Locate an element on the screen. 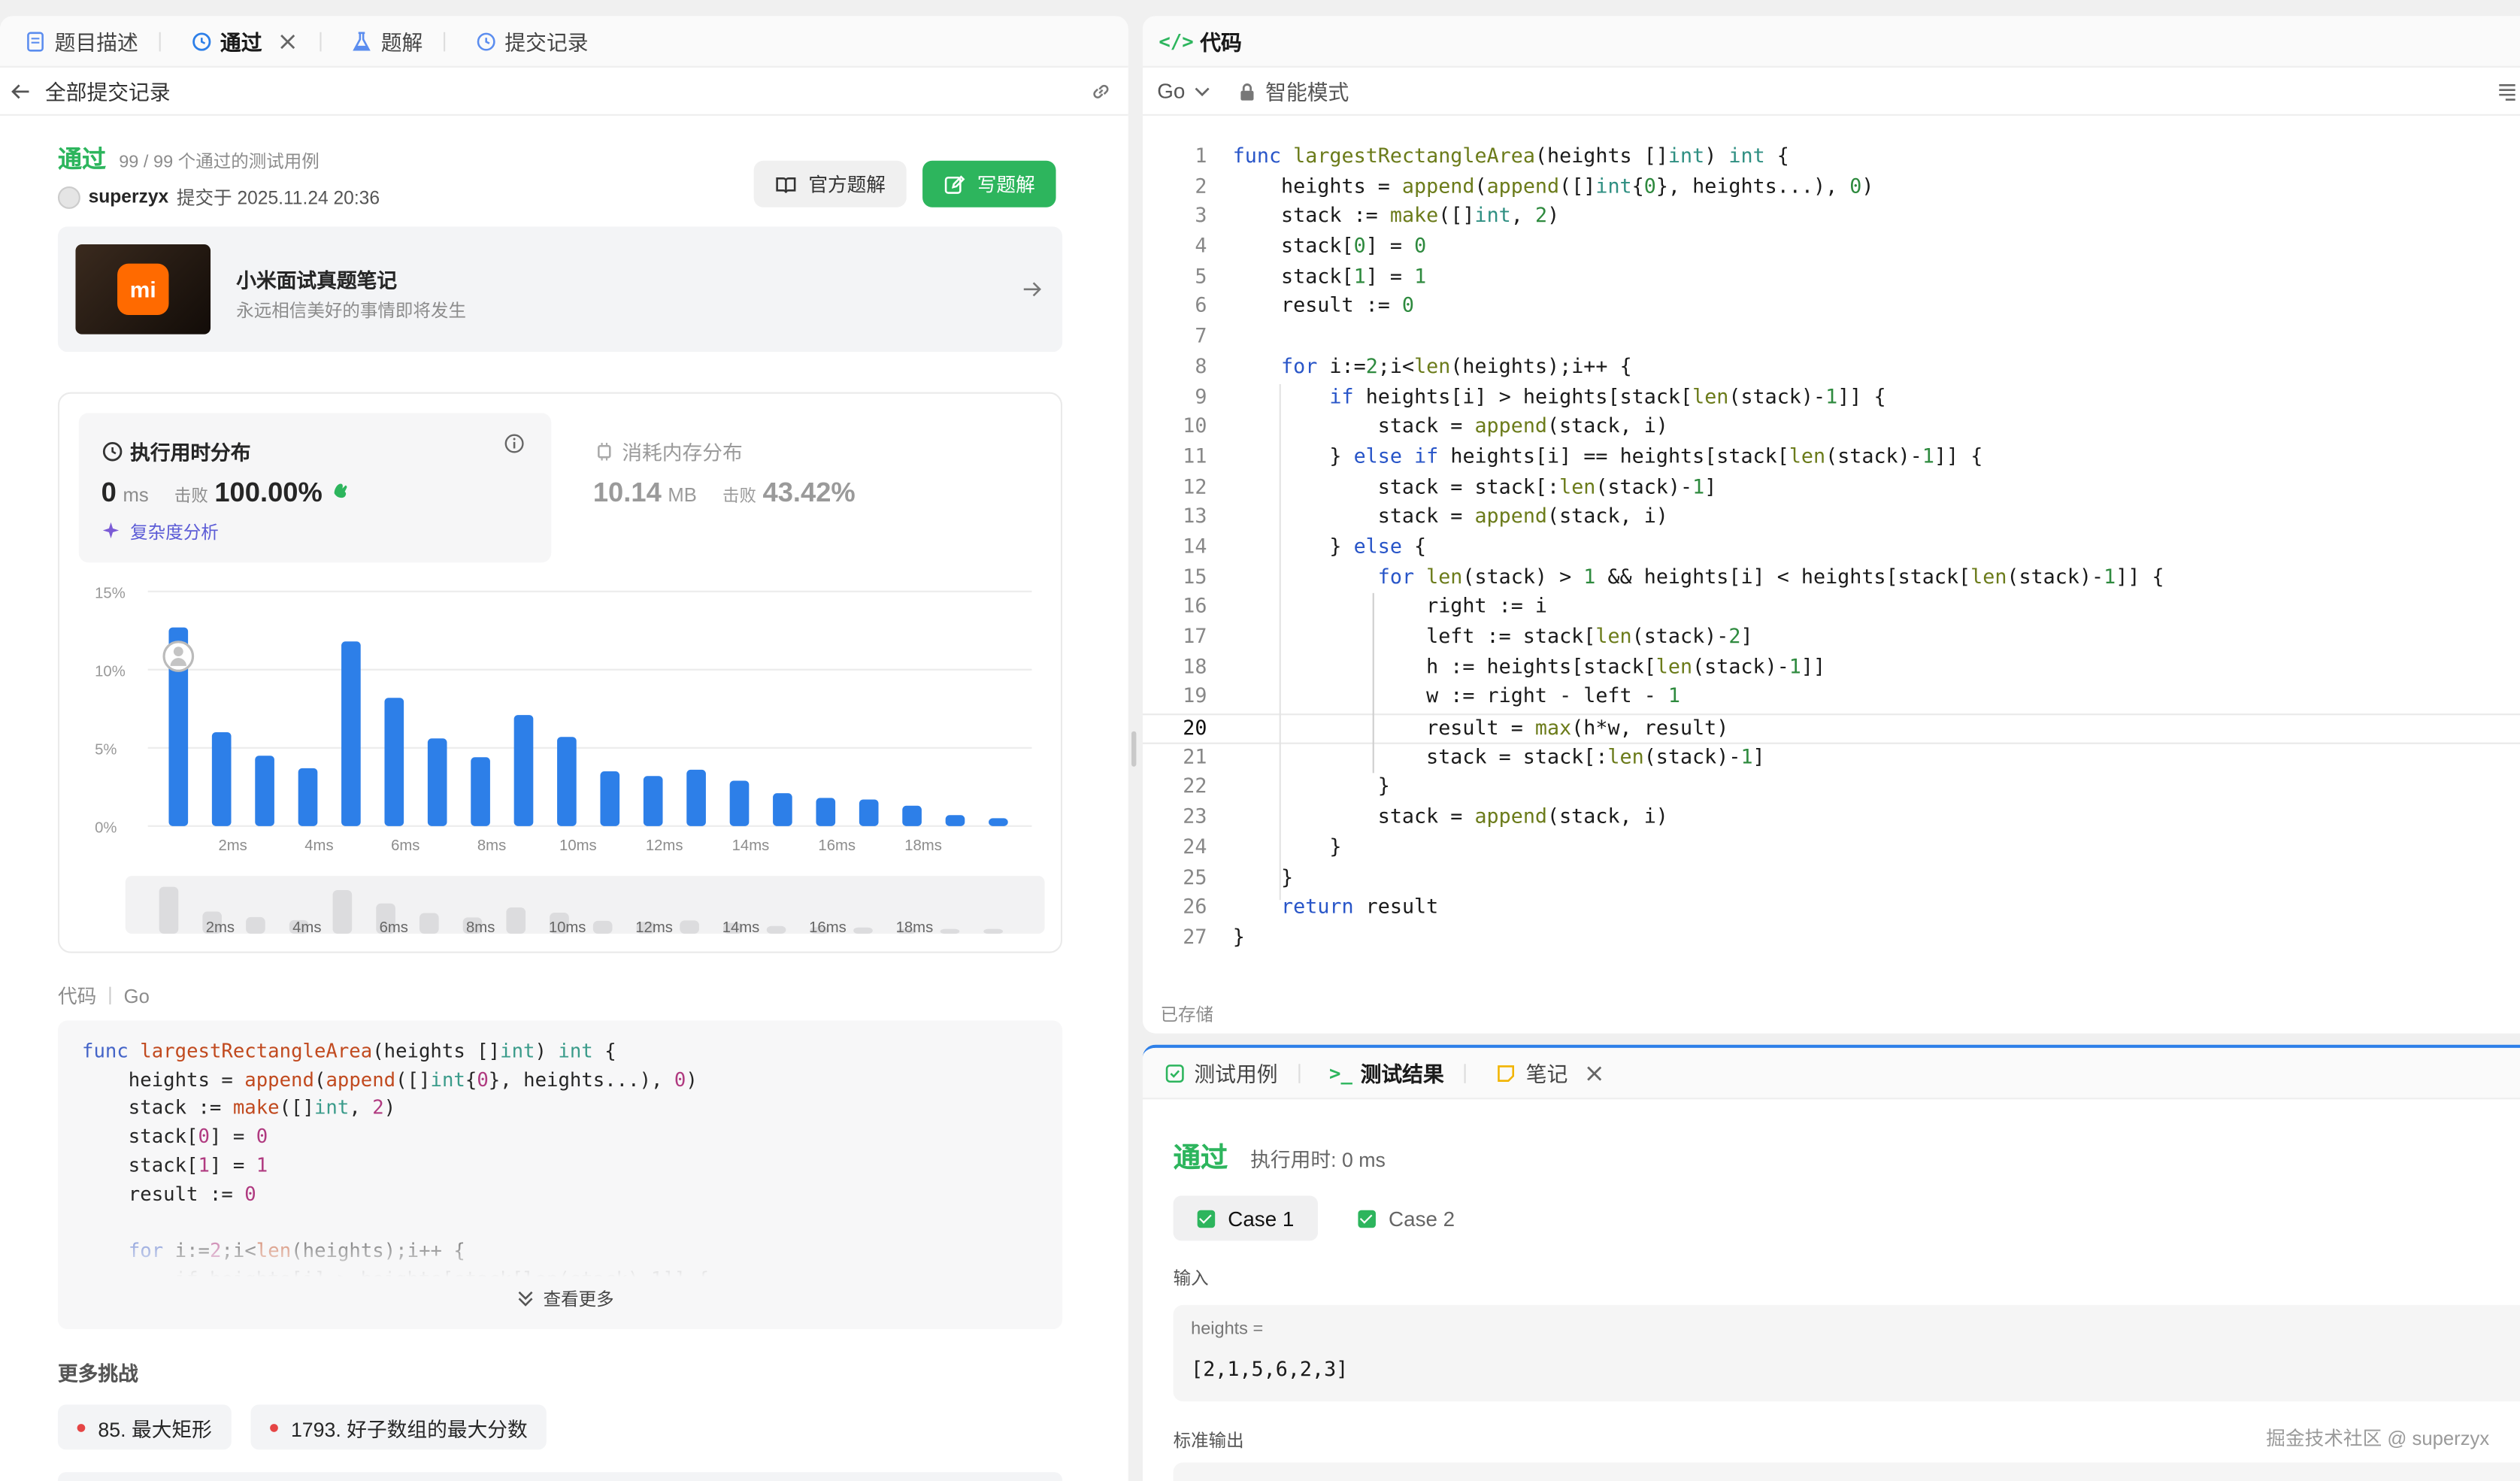 Image resolution: width=2520 pixels, height=1481 pixels. history-icon is located at coordinates (485, 41).